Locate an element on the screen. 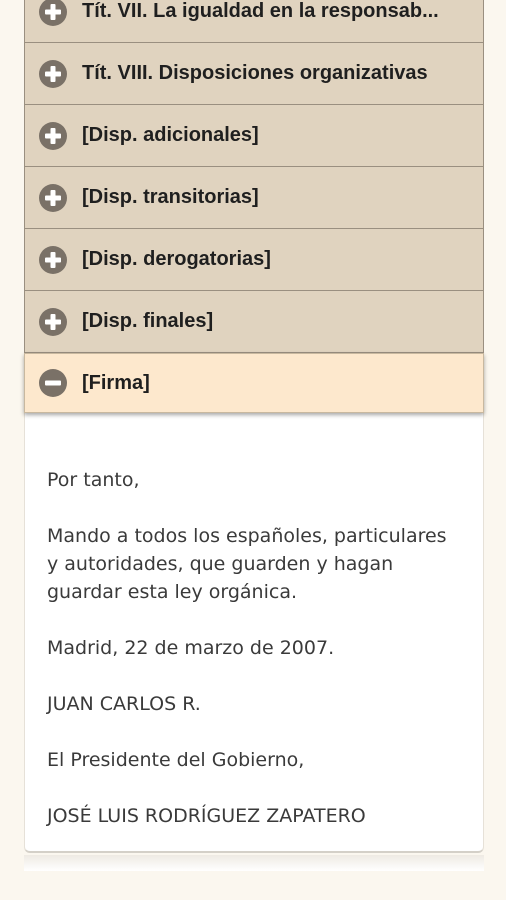 Image resolution: width=506 pixels, height=900 pixels. accordion-item-label: [Disp. transitorias] is located at coordinates (170, 197).